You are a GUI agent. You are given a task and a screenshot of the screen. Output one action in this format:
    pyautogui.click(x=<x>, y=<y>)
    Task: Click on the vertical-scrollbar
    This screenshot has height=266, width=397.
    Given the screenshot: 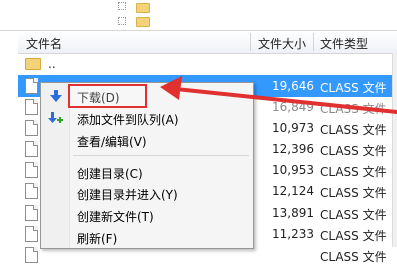 What is the action you would take?
    pyautogui.click(x=394, y=150)
    